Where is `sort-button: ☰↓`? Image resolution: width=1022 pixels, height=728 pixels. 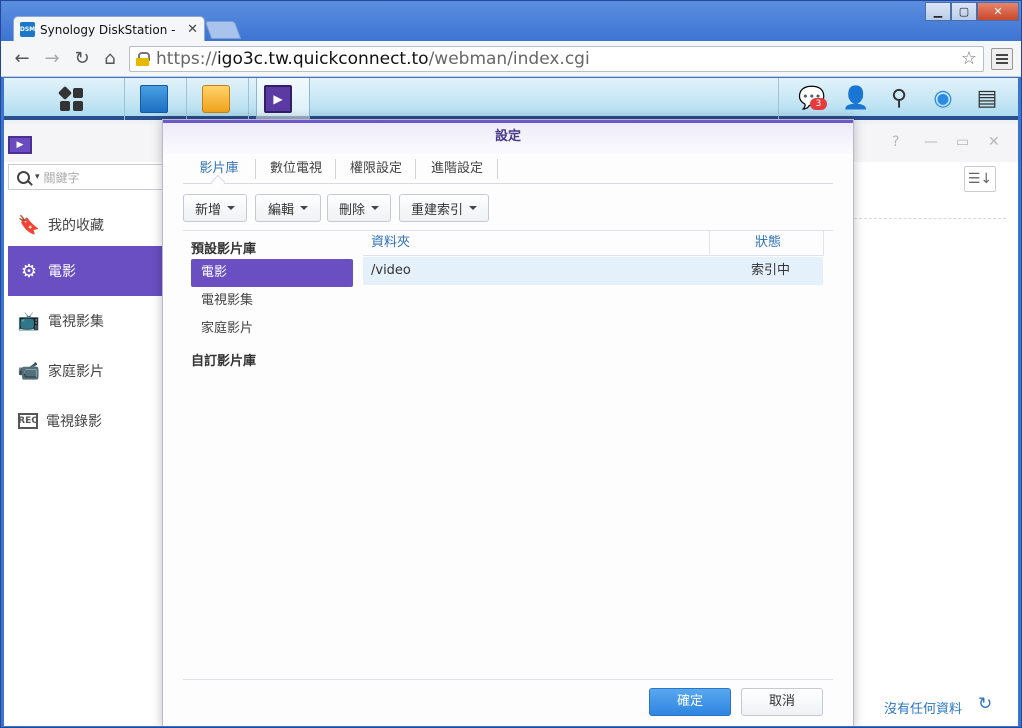 sort-button: ☰↓ is located at coordinates (980, 179).